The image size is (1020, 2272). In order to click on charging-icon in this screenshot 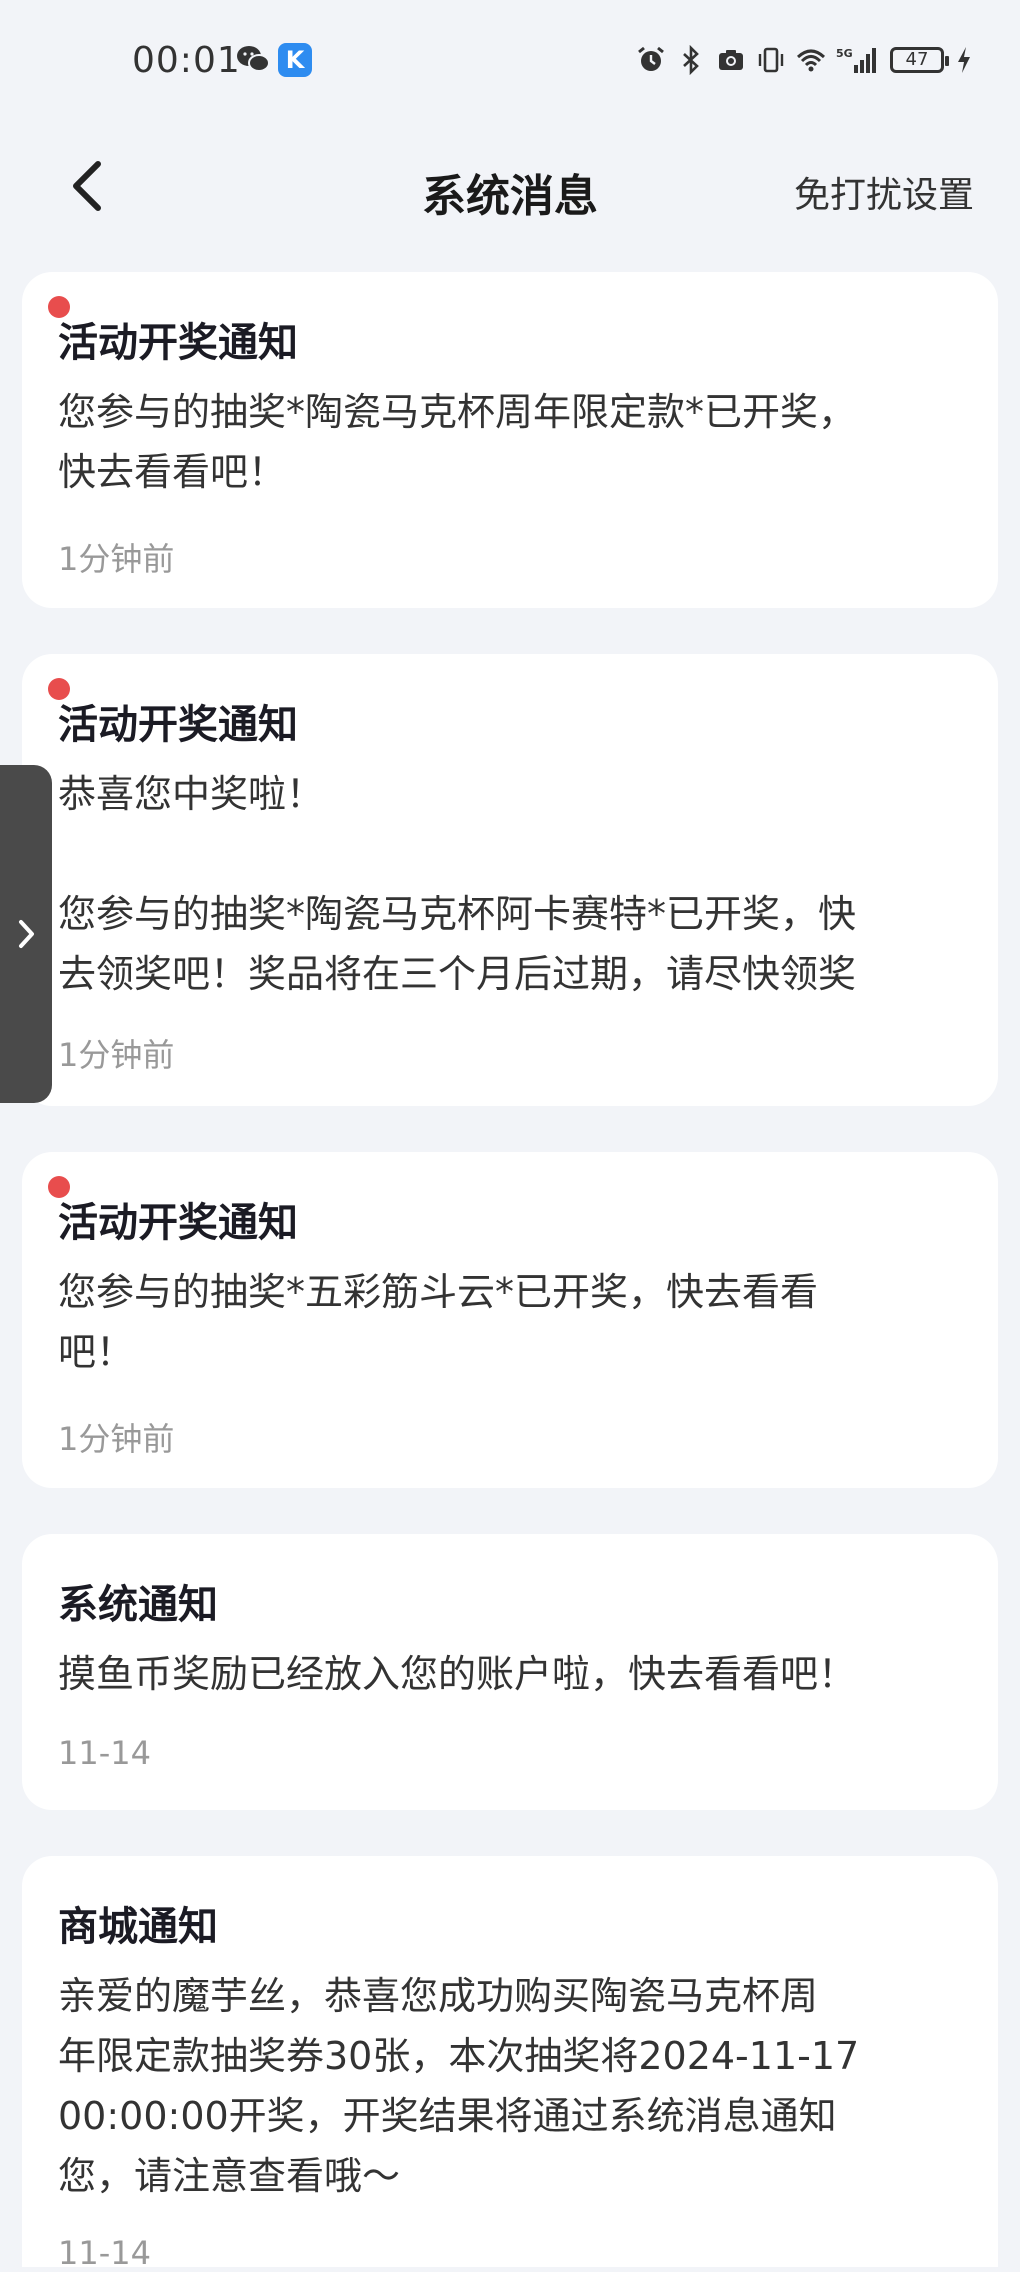, I will do `click(964, 60)`.